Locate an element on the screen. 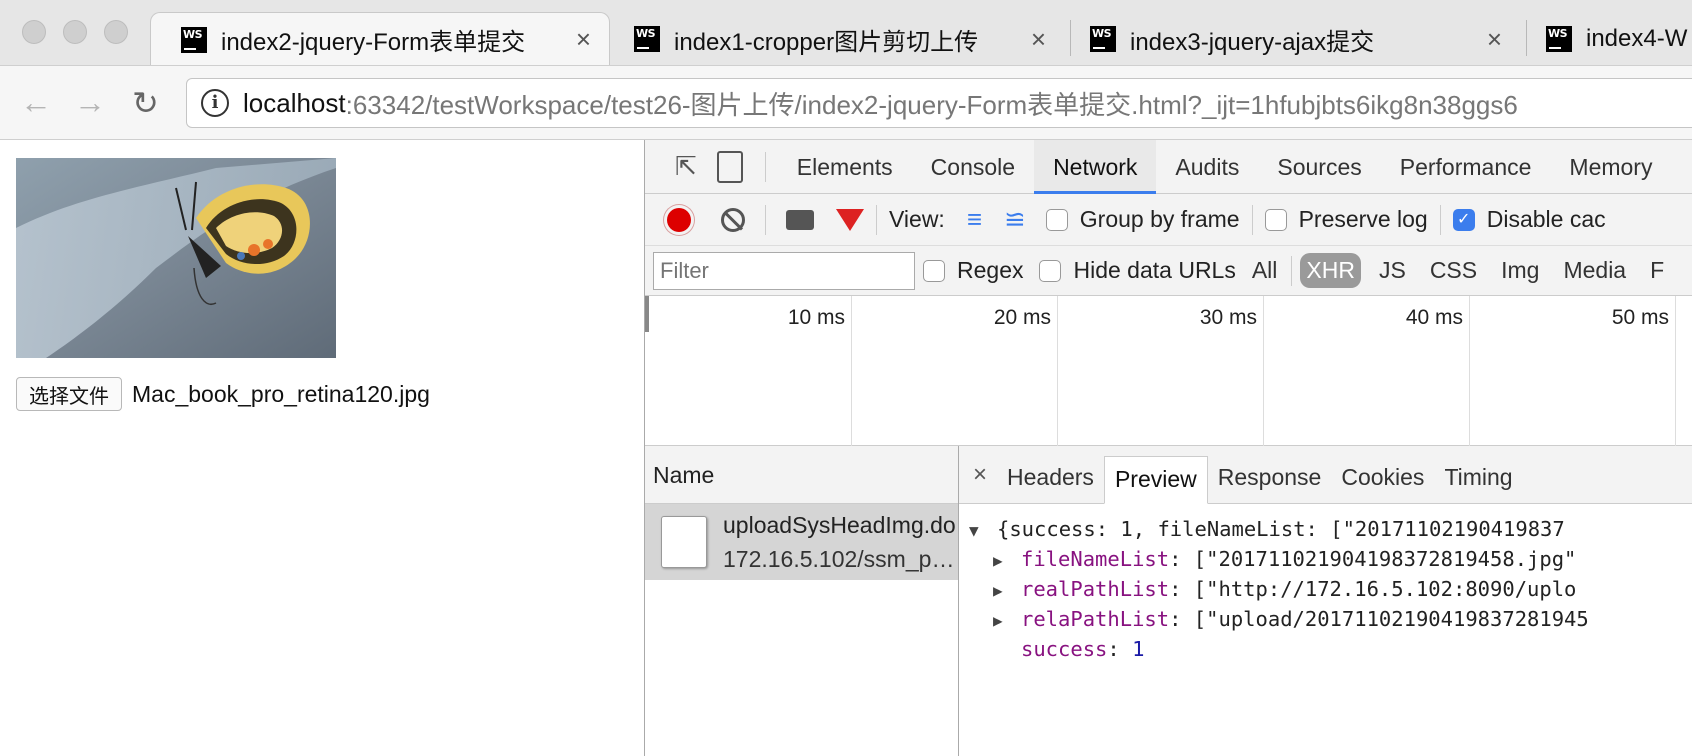 The image size is (1692, 756). hide-data-urls-checkbox is located at coordinates (1050, 270).